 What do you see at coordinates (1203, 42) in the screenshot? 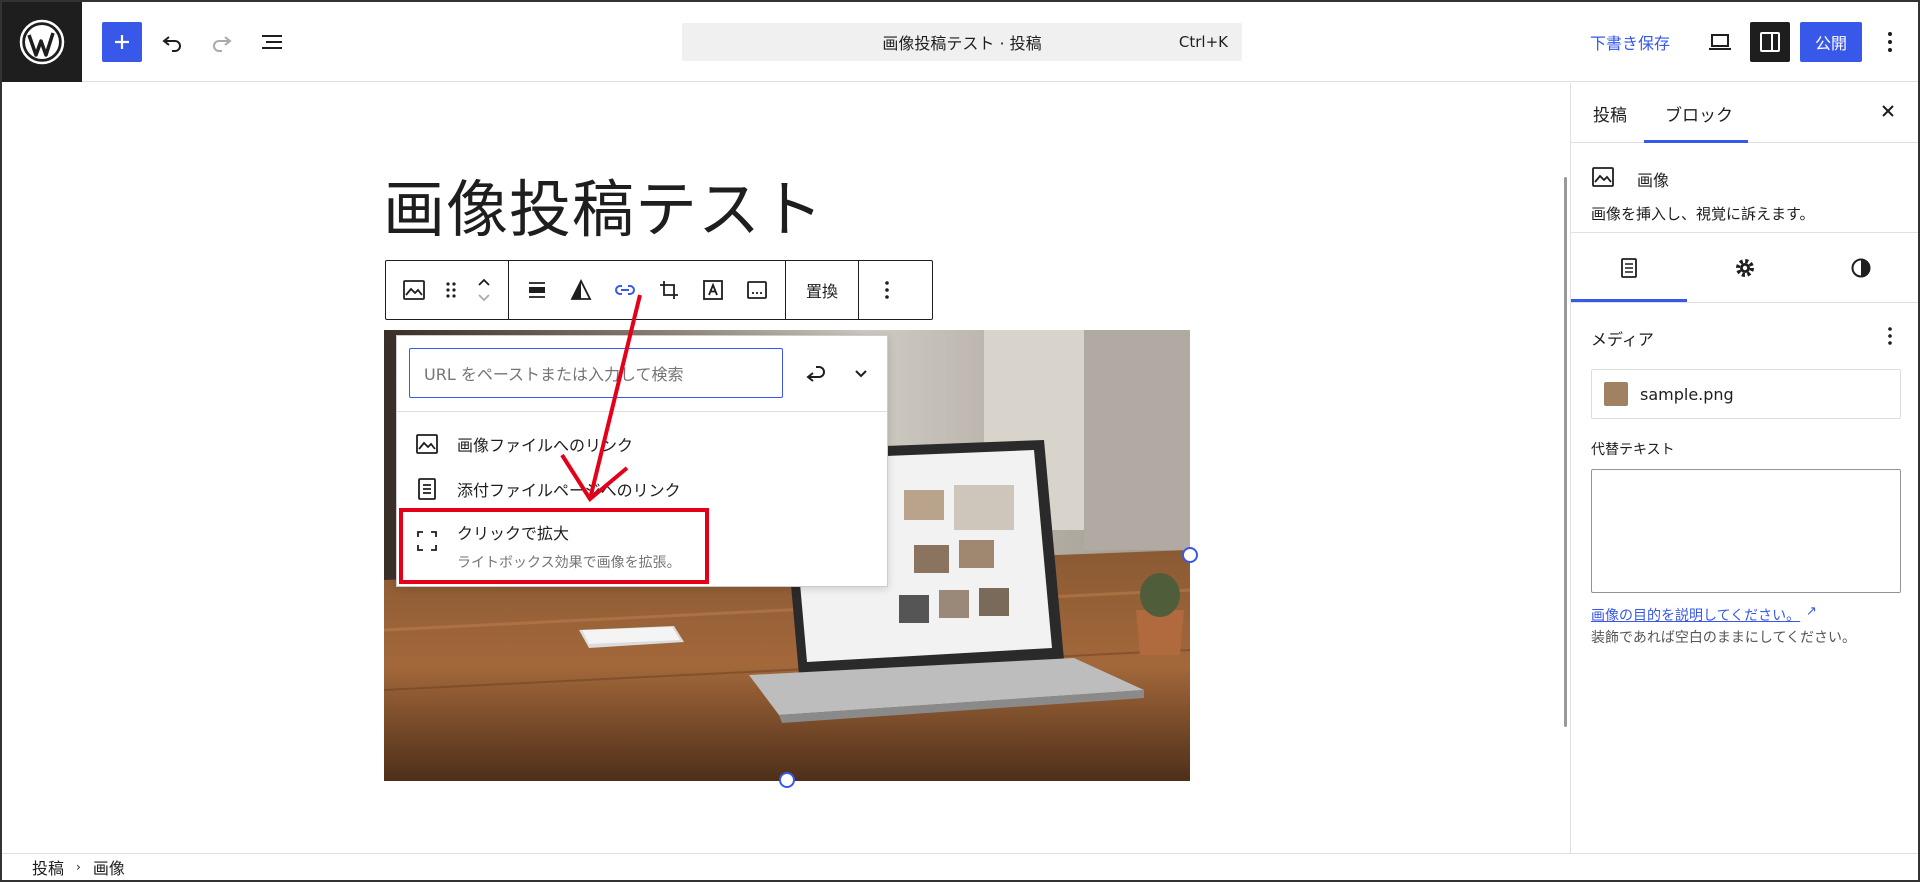
I see `command-shortcut: Ctrl+K` at bounding box center [1203, 42].